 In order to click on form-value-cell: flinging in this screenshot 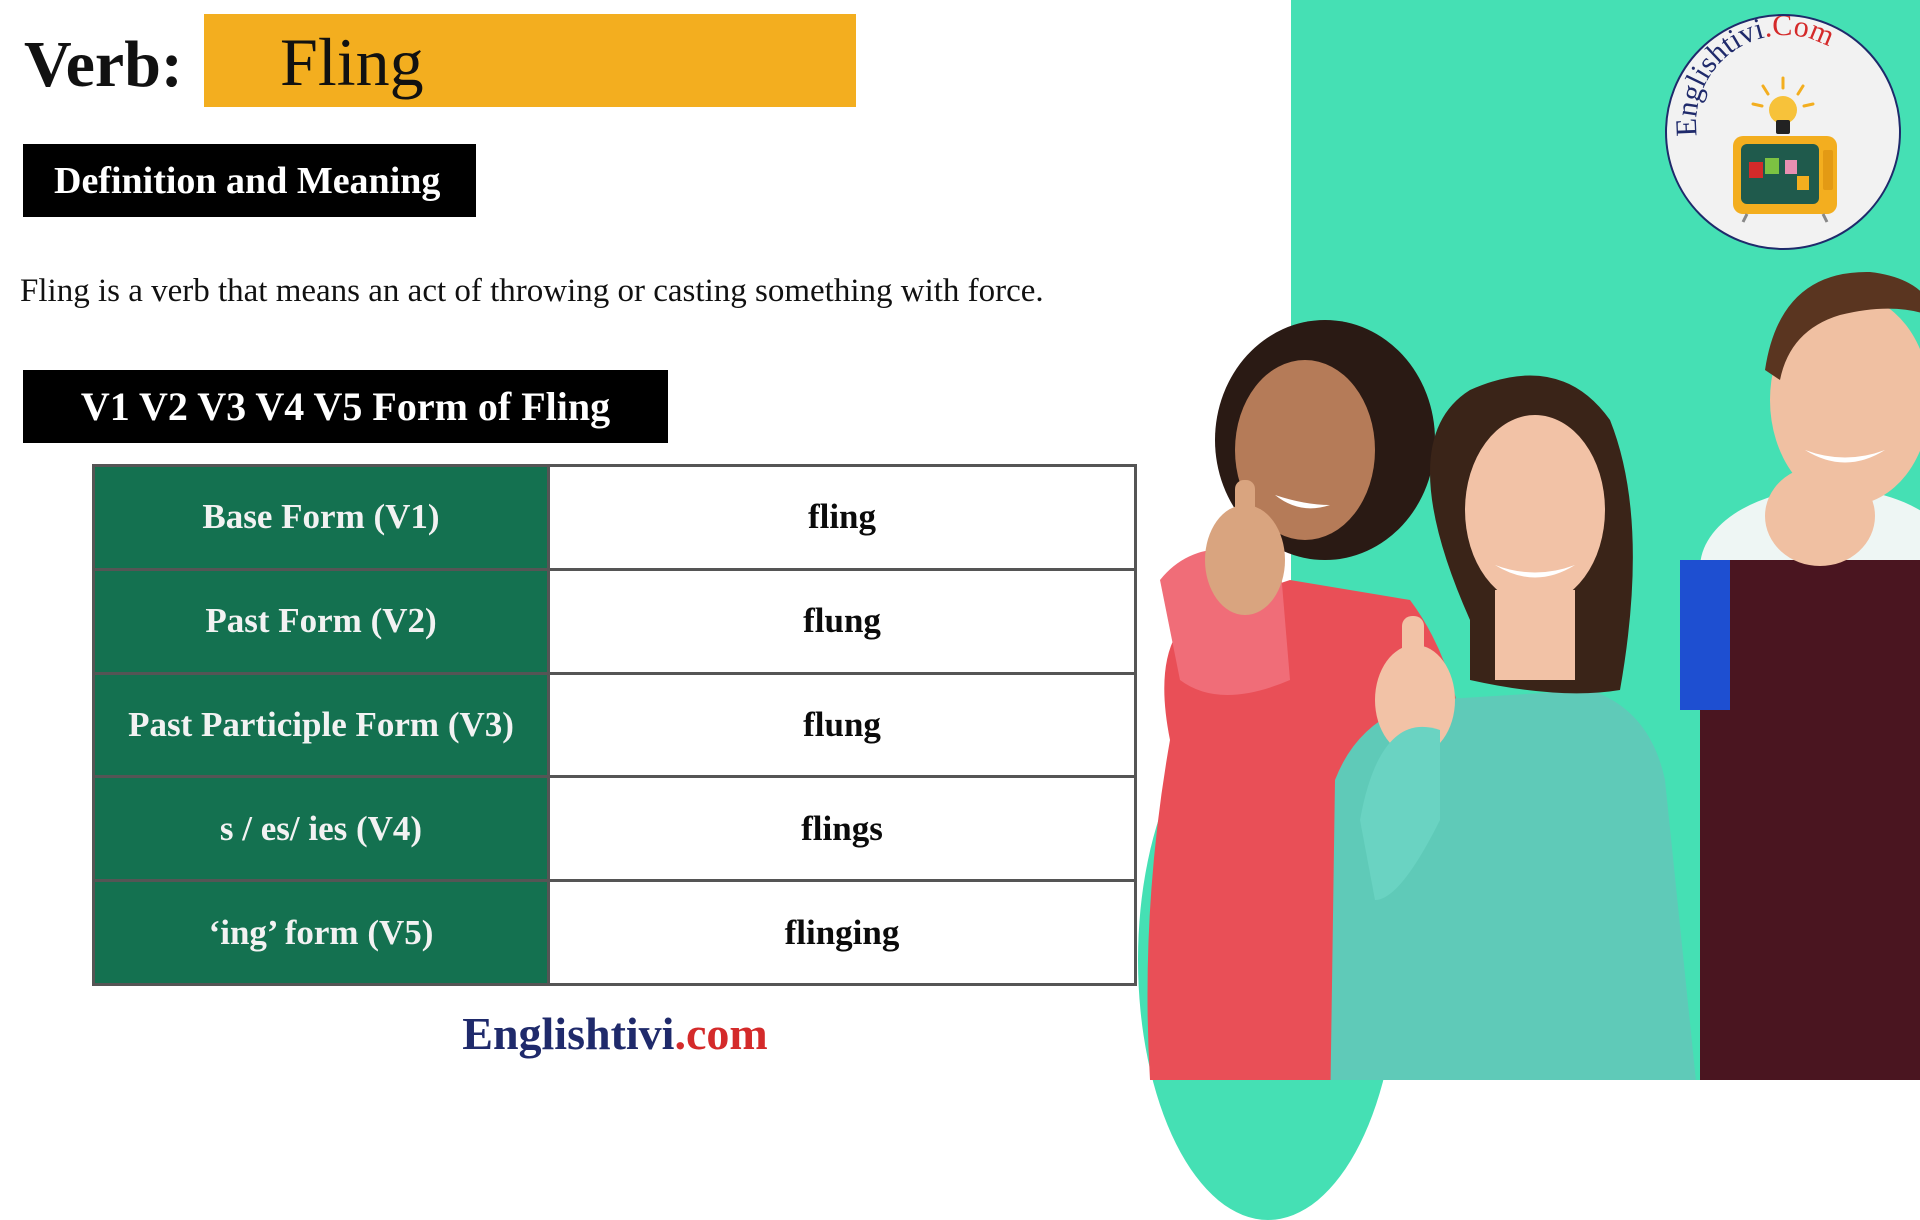, I will do `click(842, 932)`.